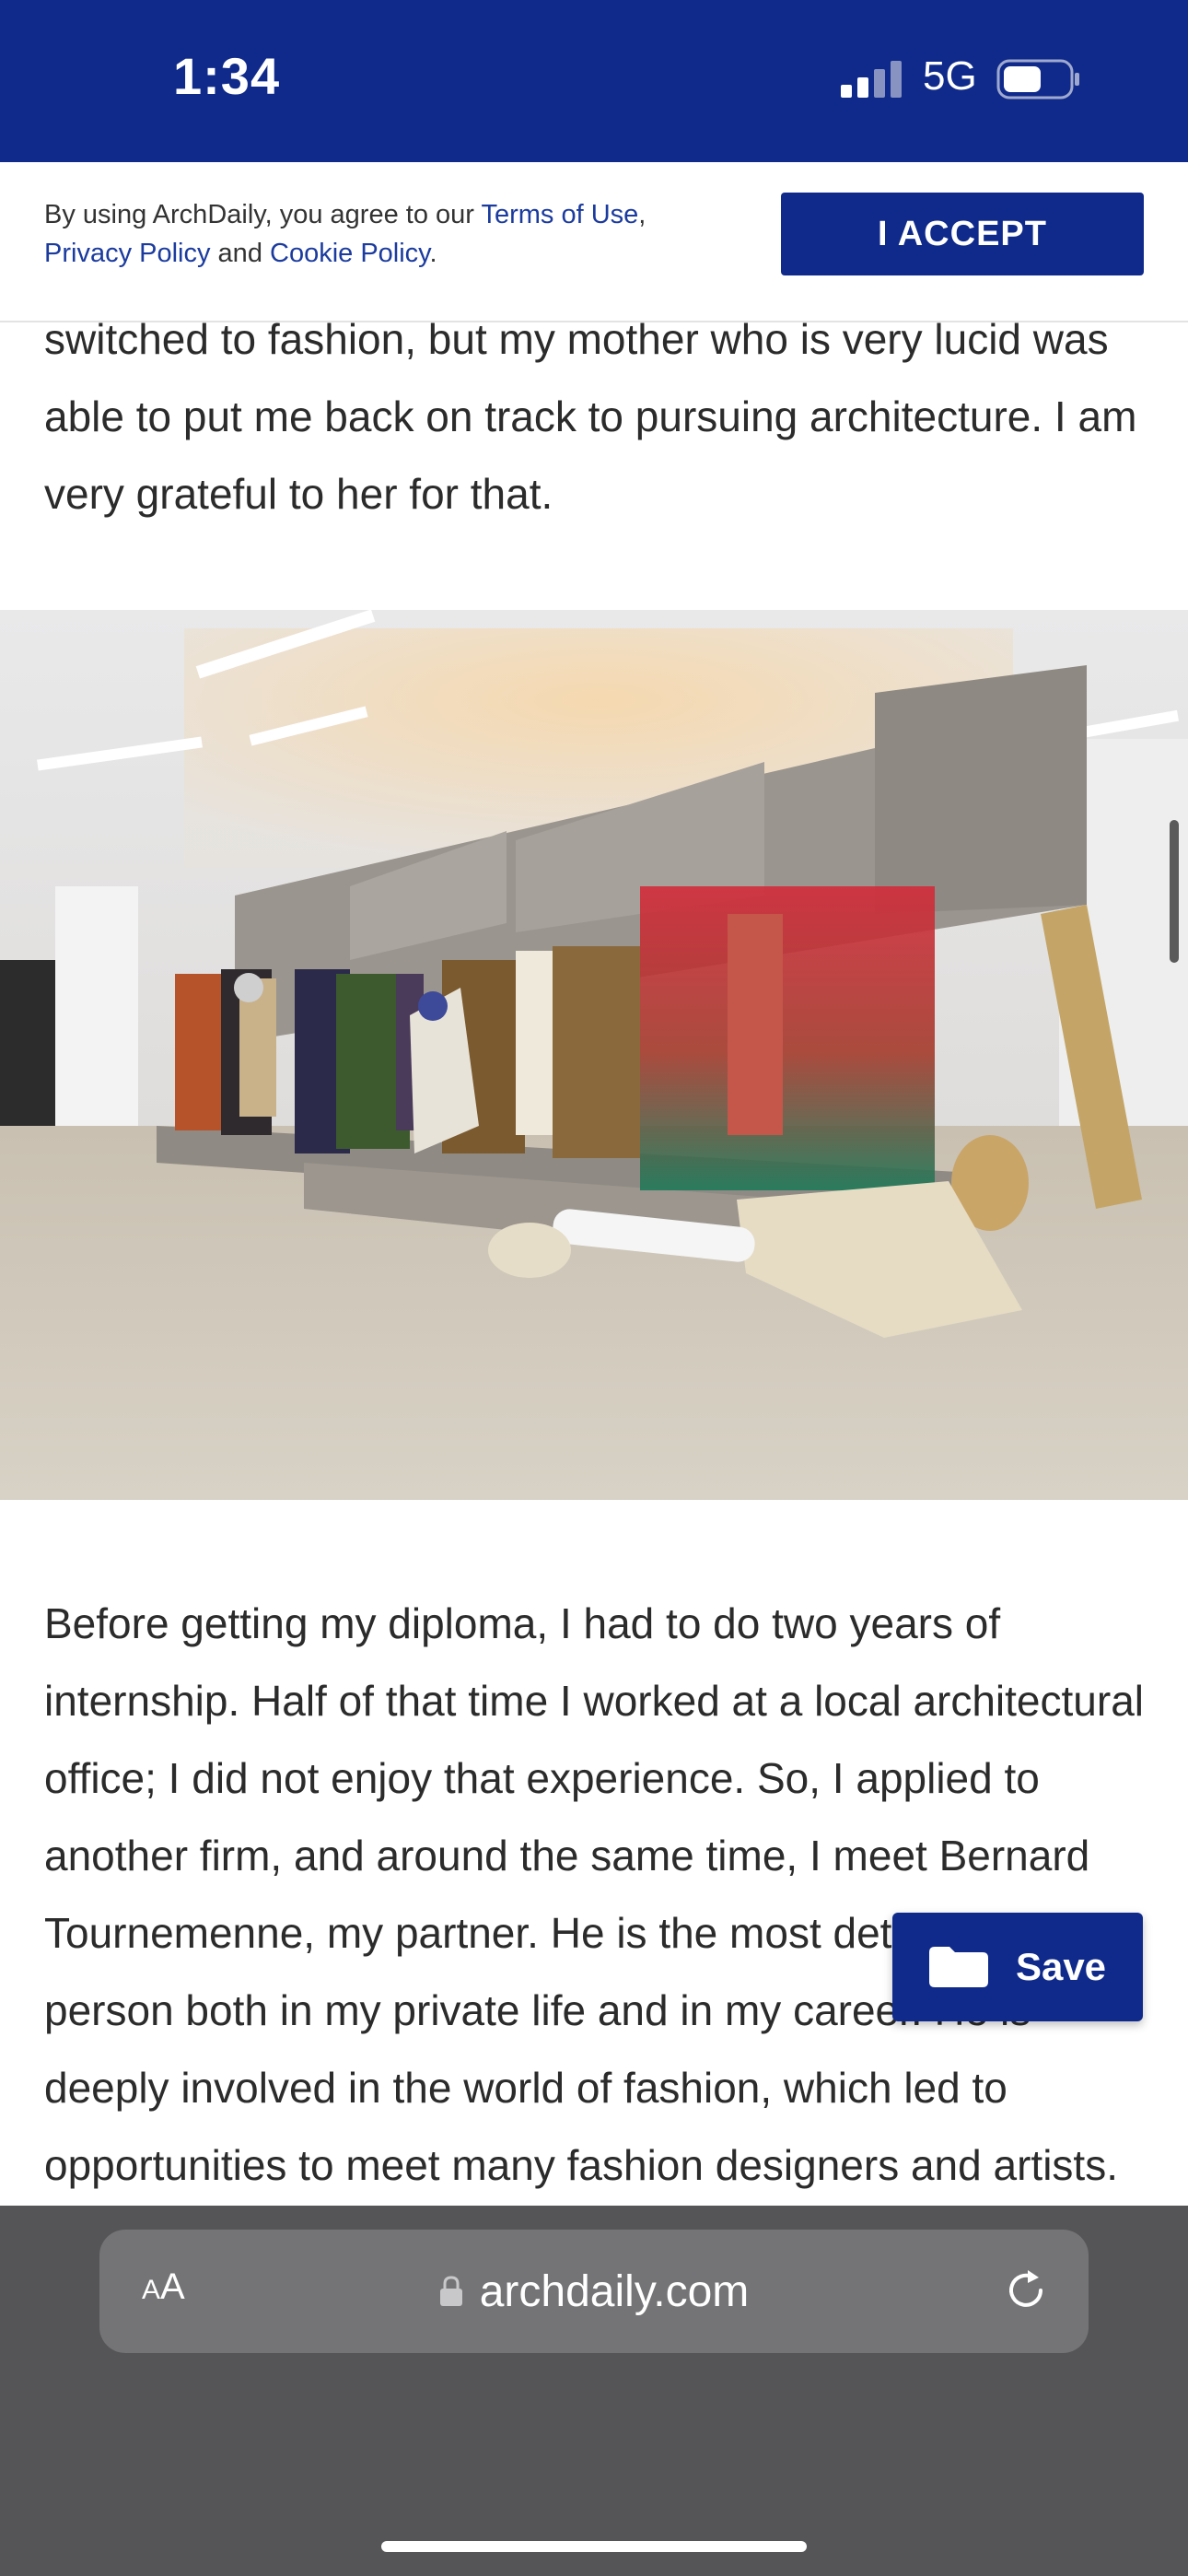  Describe the element at coordinates (1061, 1966) in the screenshot. I see `save-label: Save` at that location.